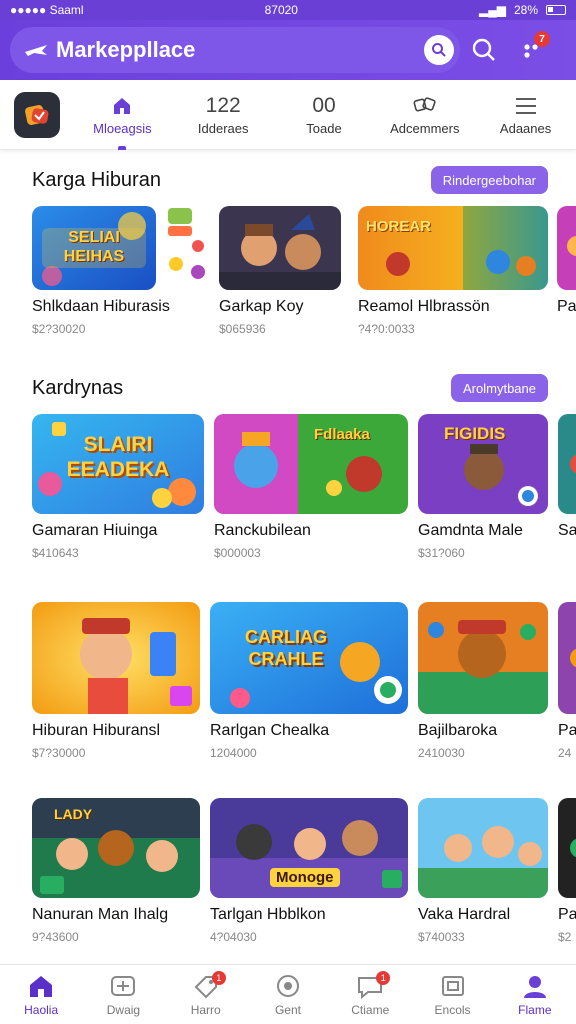  Describe the element at coordinates (567, 871) in the screenshot. I see `game-card: Pa $2` at that location.